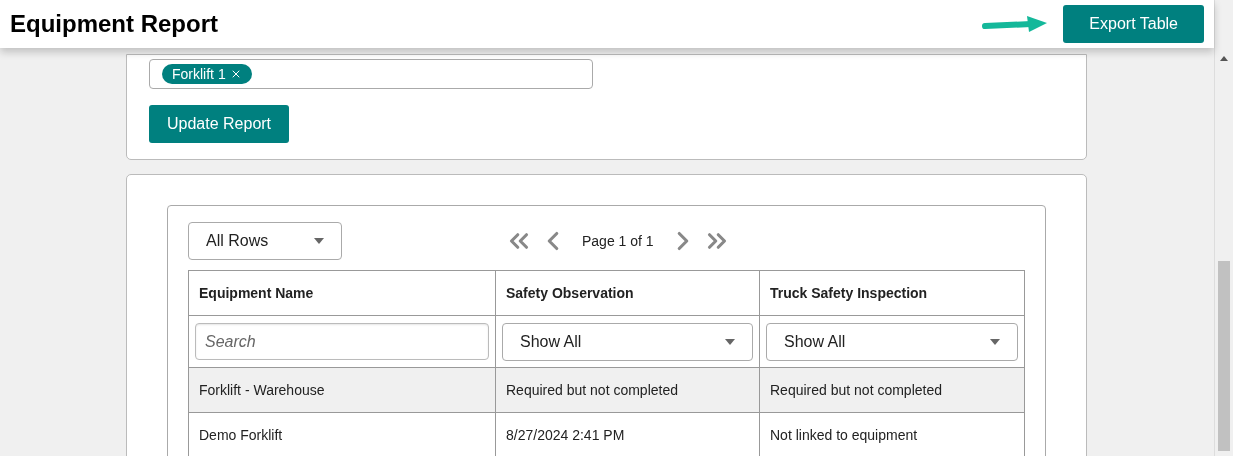  Describe the element at coordinates (207, 74) in the screenshot. I see `equipment-chip: Forklift 1` at that location.